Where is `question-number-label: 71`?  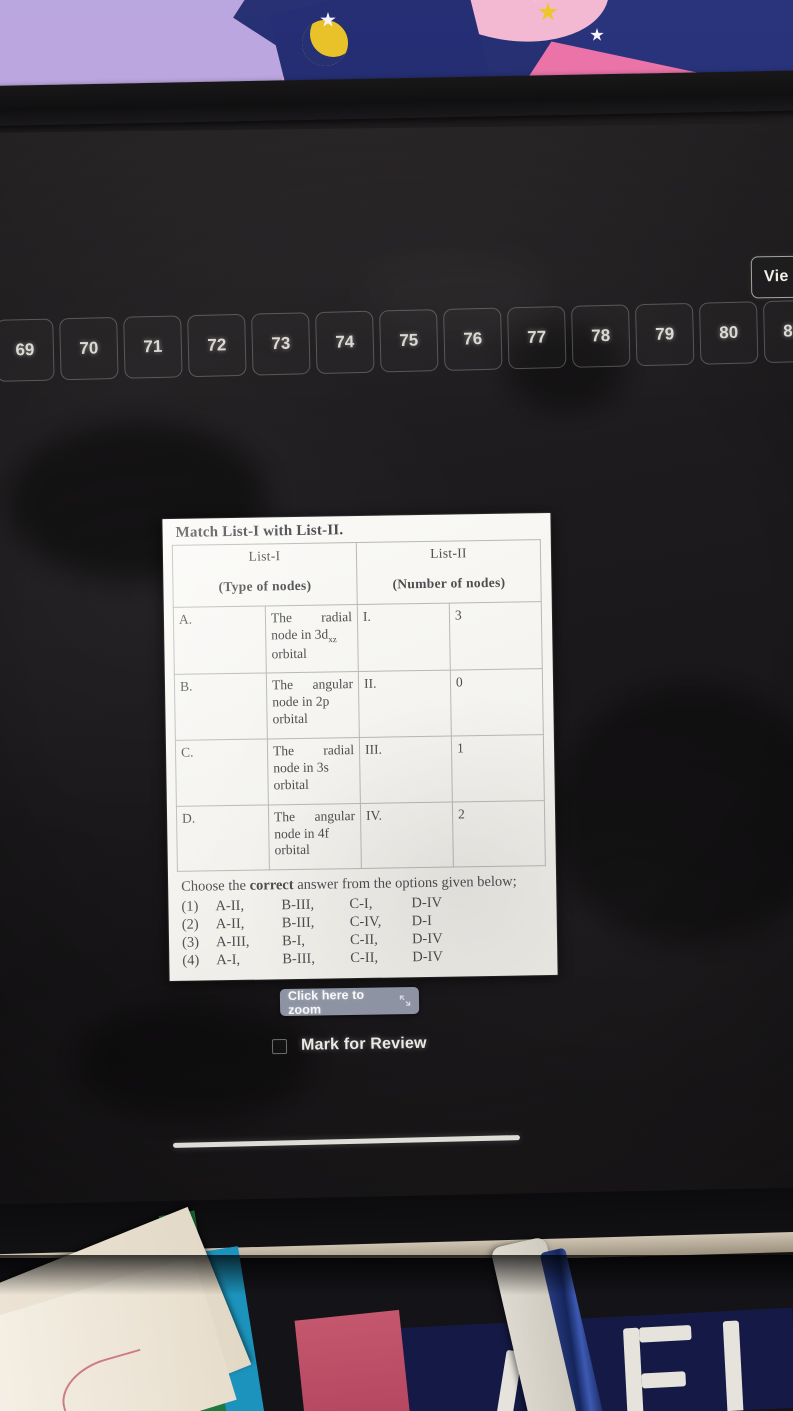 question-number-label: 71 is located at coordinates (153, 346).